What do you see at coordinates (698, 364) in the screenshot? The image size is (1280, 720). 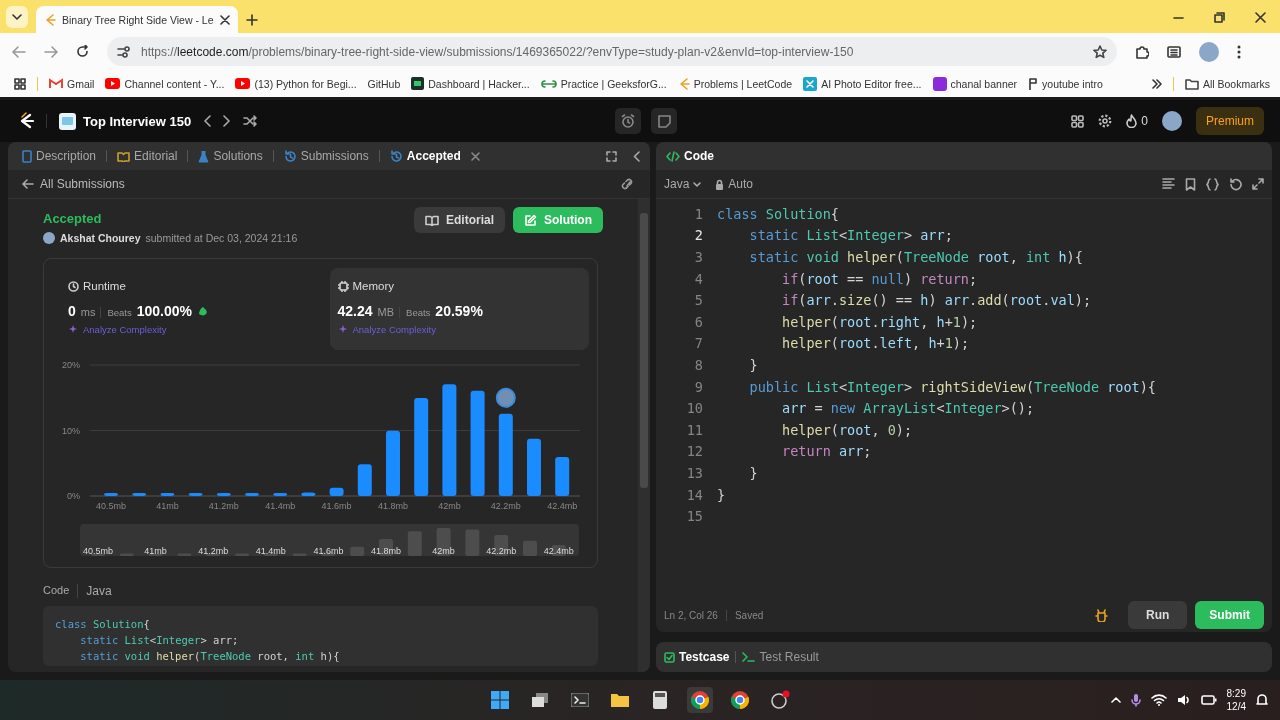 I see `line-number: 8` at bounding box center [698, 364].